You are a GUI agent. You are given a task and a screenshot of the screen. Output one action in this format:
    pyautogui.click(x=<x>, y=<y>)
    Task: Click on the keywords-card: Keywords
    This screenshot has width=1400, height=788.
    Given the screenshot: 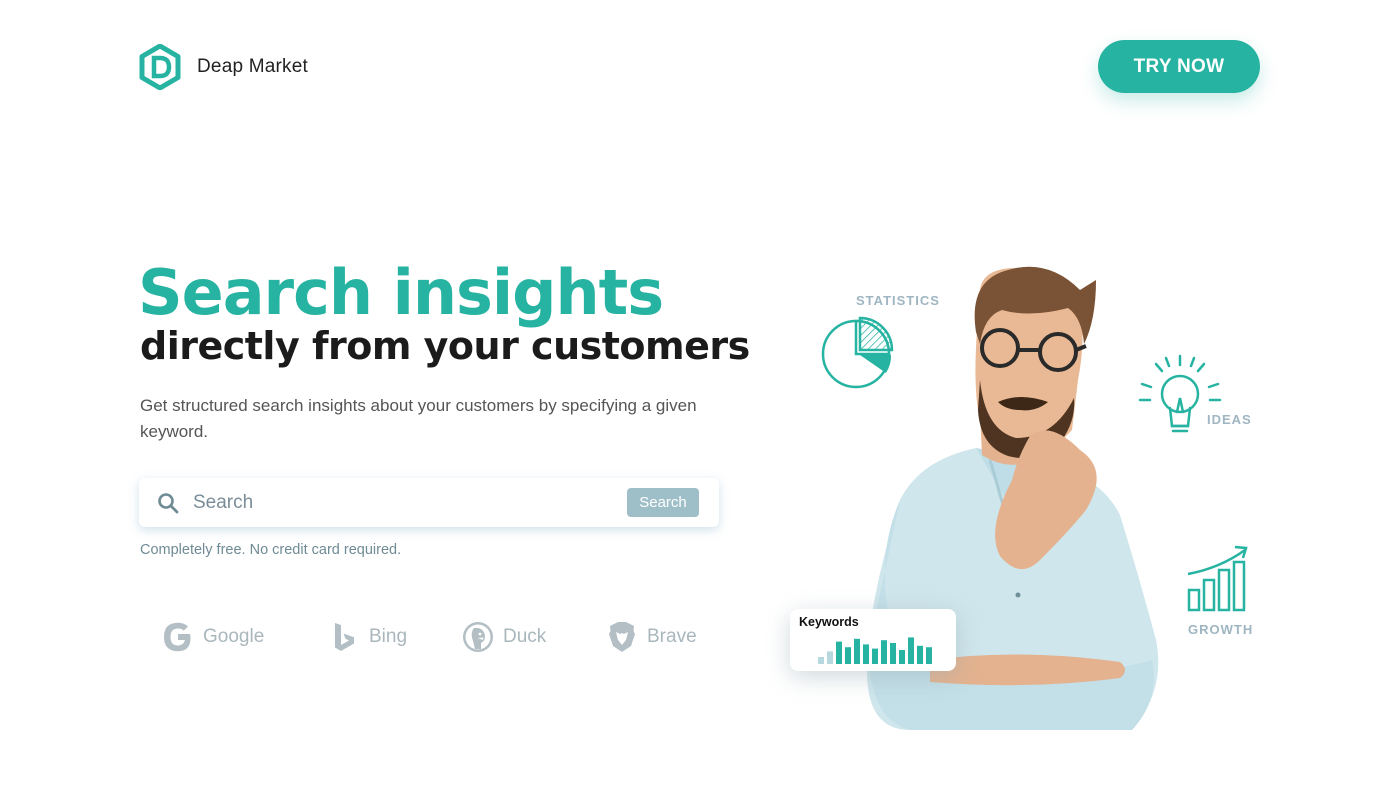 What is the action you would take?
    pyautogui.click(x=873, y=640)
    